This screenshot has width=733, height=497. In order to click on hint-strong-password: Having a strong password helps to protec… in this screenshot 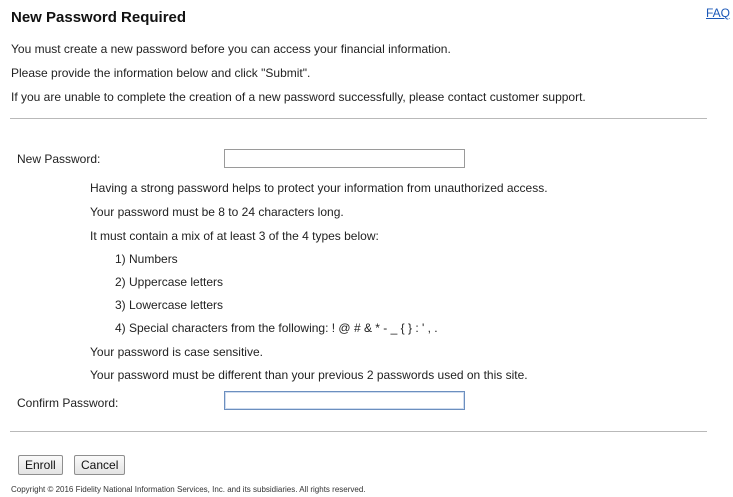, I will do `click(319, 188)`.